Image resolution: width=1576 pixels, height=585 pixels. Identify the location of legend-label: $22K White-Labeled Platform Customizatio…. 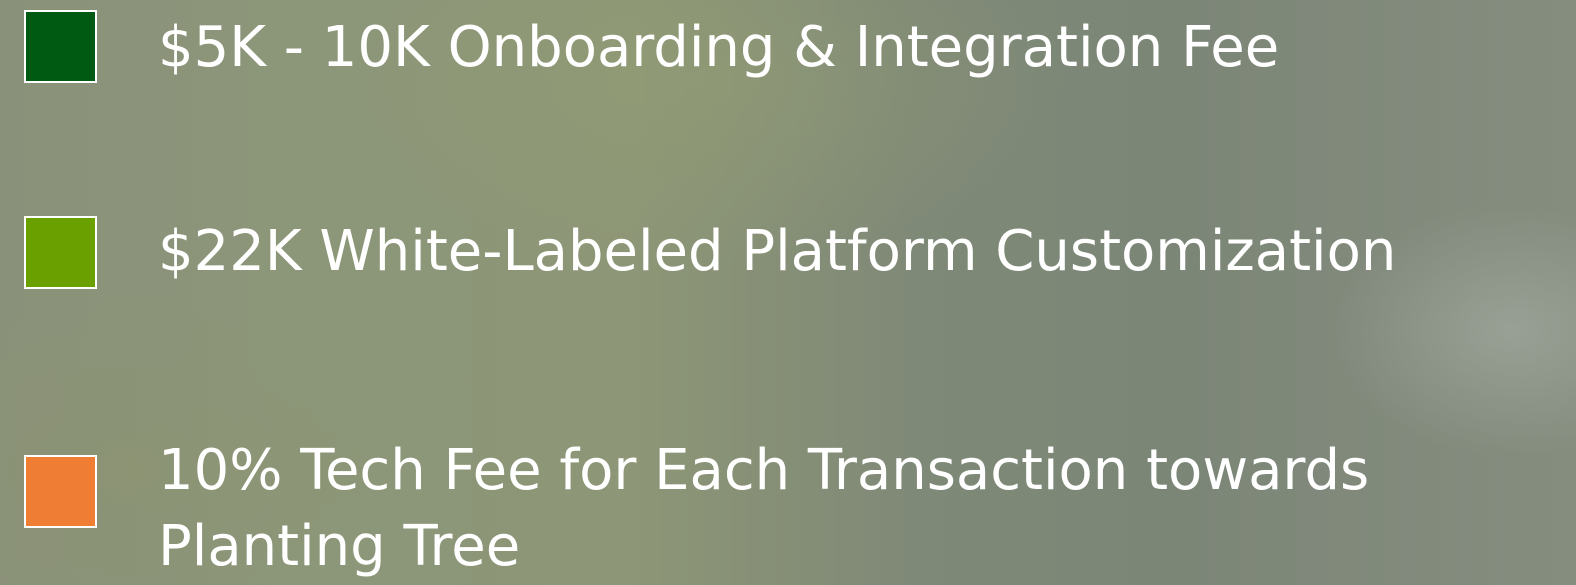
(777, 251).